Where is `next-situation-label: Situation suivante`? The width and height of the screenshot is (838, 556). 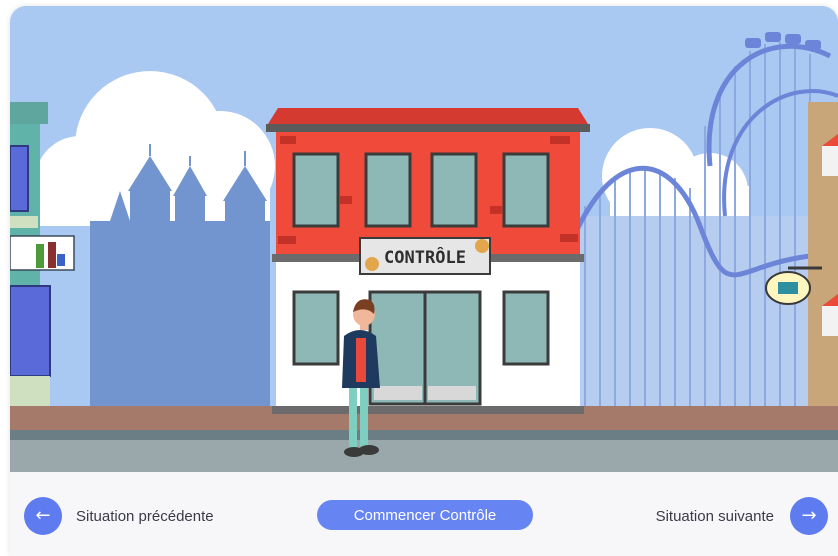 next-situation-label: Situation suivante is located at coordinates (714, 516).